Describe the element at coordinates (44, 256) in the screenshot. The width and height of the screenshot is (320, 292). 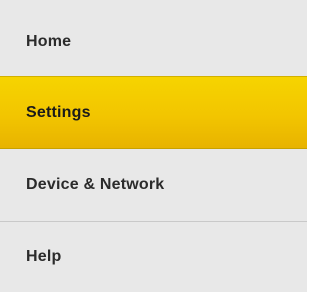
I see `nav-item-help-label: Help` at that location.